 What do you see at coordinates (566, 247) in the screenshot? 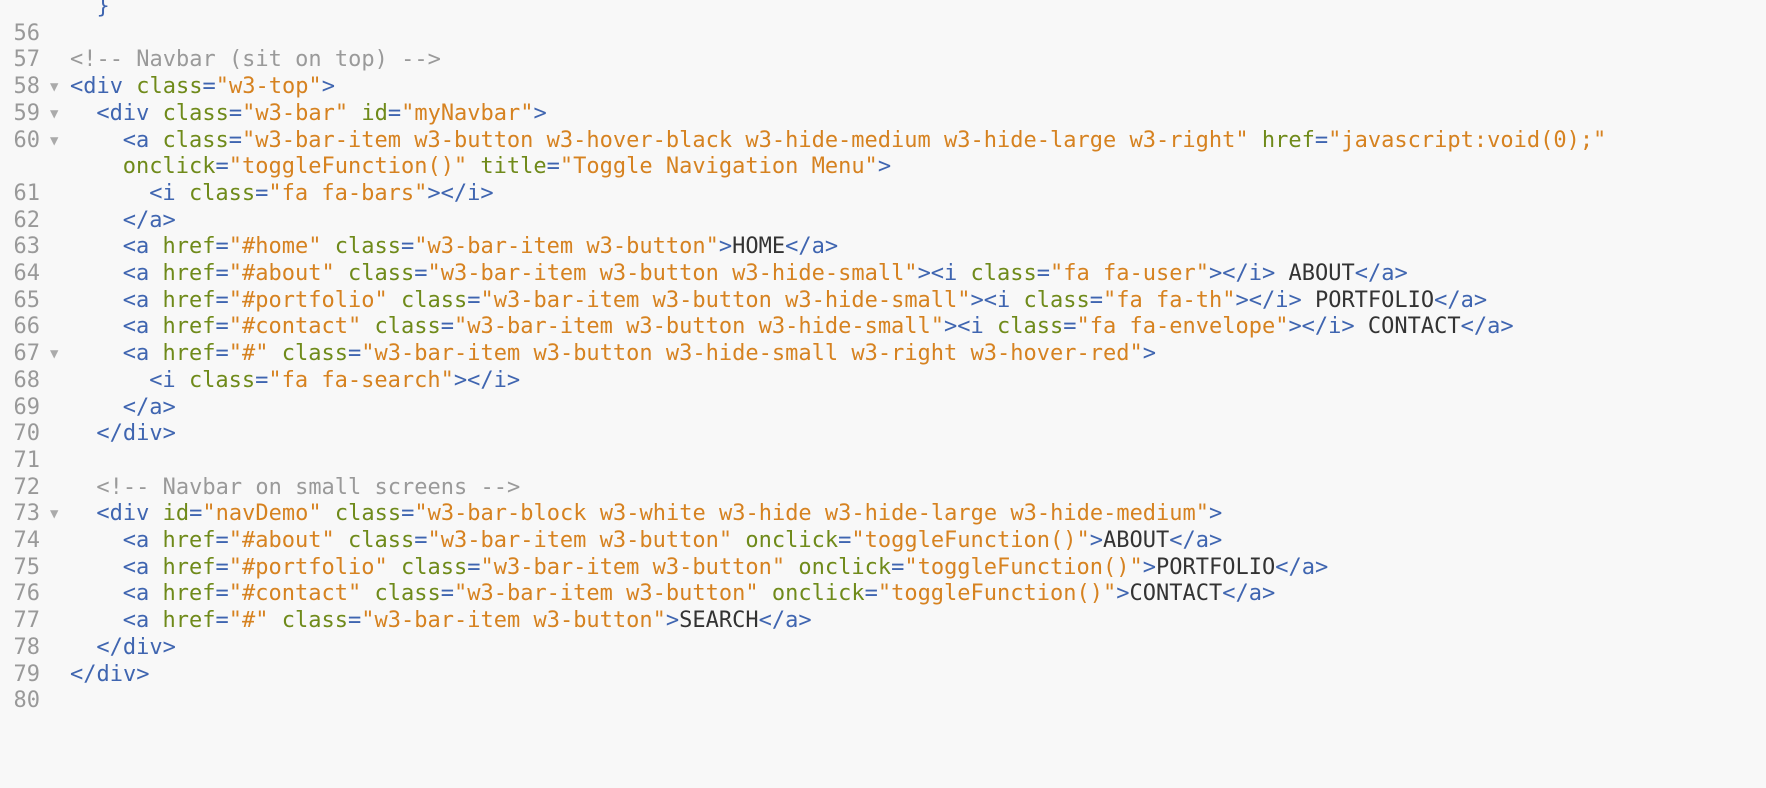
I see `code-token: "w3-bar-item w3-button"` at bounding box center [566, 247].